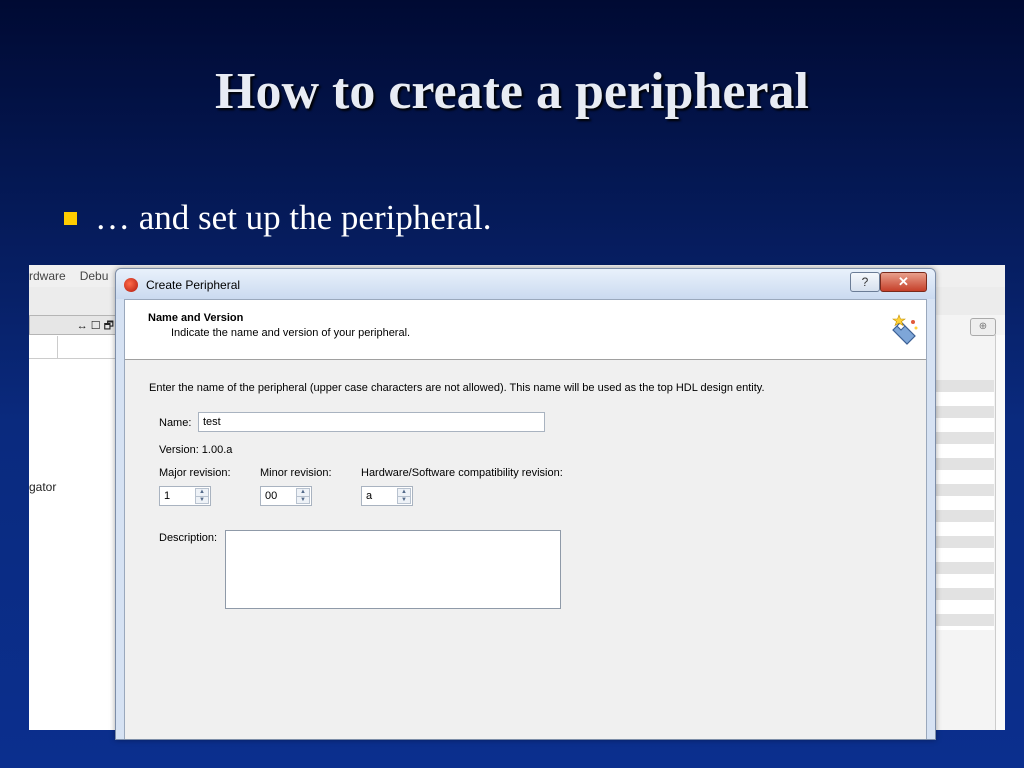  What do you see at coordinates (74, 347) in the screenshot?
I see `tree-header` at bounding box center [74, 347].